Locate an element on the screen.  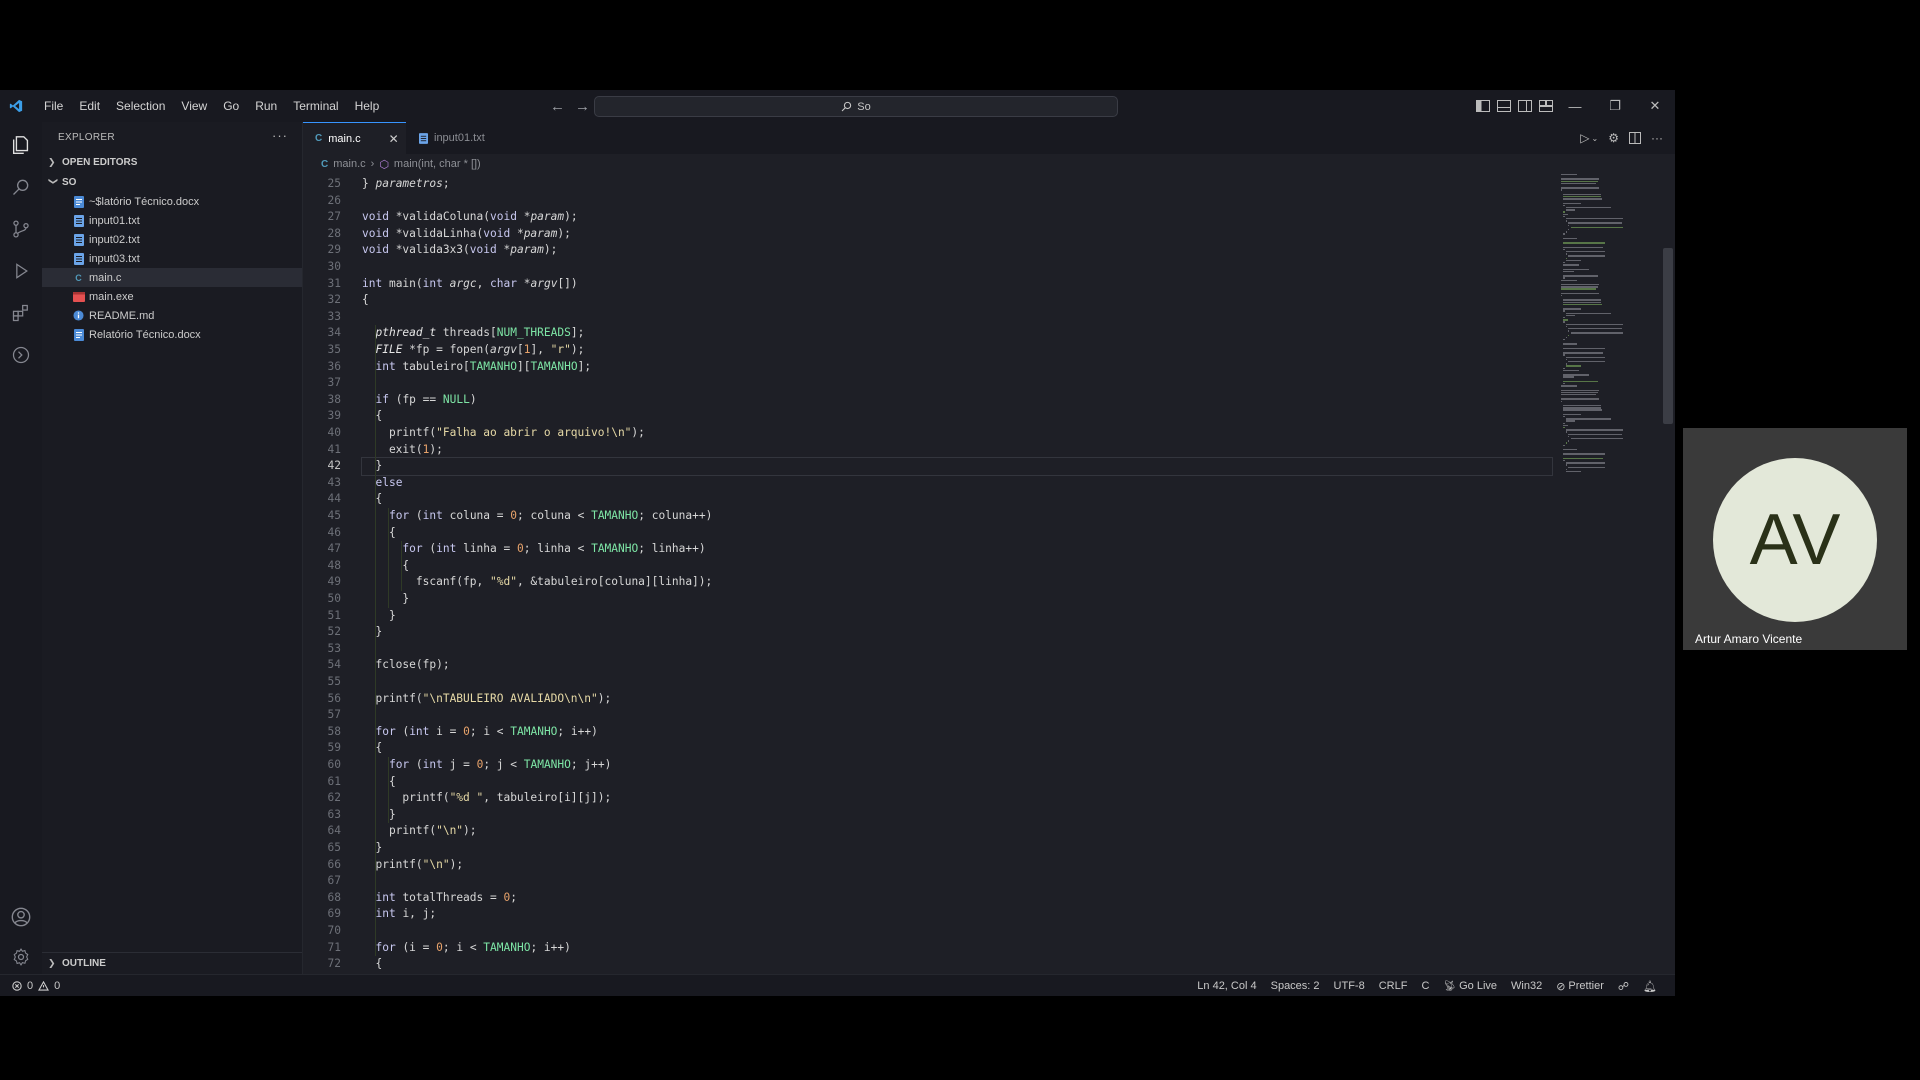
toggle-panel-icon is located at coordinates (1504, 106).